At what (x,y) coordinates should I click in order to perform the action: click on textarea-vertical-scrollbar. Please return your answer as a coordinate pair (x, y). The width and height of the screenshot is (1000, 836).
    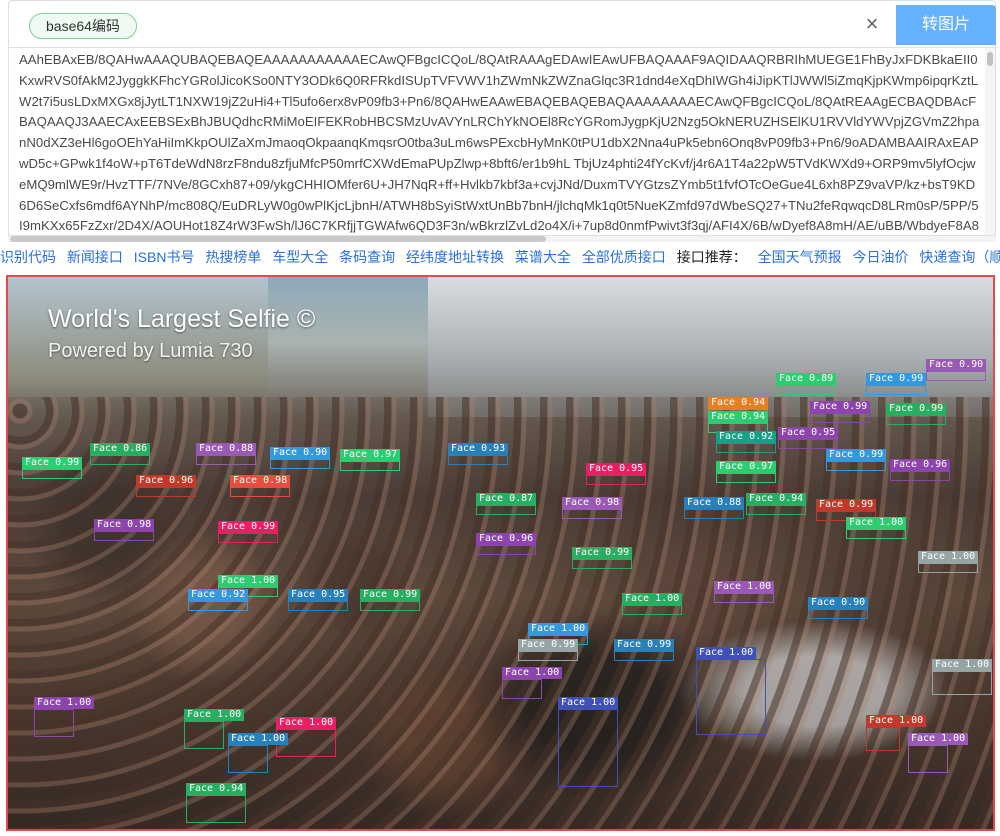
    Looking at the image, I should click on (990, 141).